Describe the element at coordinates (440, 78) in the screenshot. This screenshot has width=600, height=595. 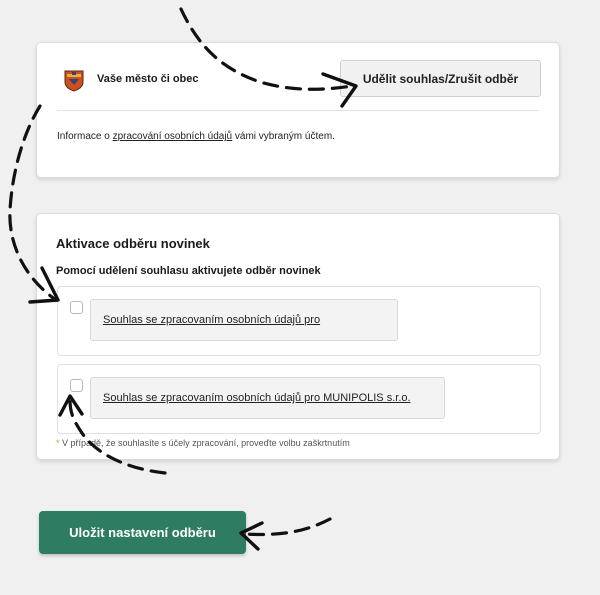
I see `grant-consent-button: Udělit souhlas/Zrušit odběr` at that location.